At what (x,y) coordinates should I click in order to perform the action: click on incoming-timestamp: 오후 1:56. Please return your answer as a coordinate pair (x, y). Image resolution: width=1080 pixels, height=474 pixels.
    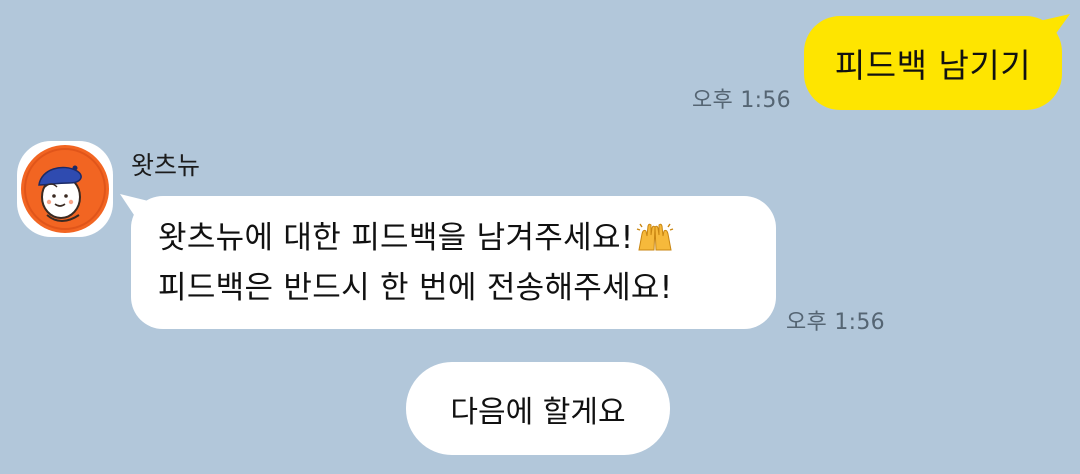
    Looking at the image, I should click on (835, 322).